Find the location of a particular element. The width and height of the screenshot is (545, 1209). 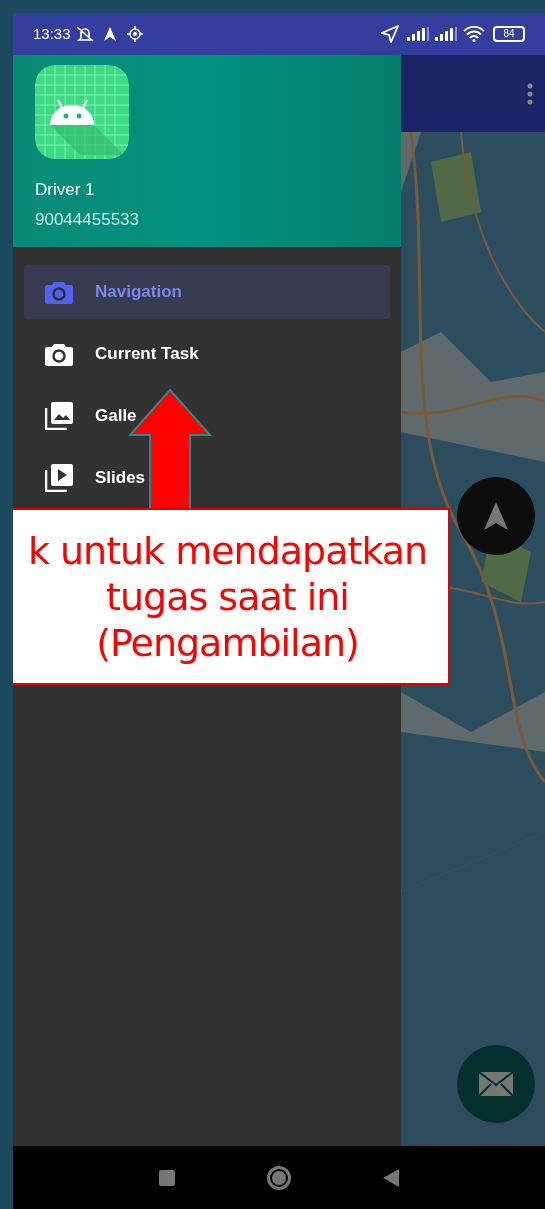

mail-icon is located at coordinates (496, 1084).